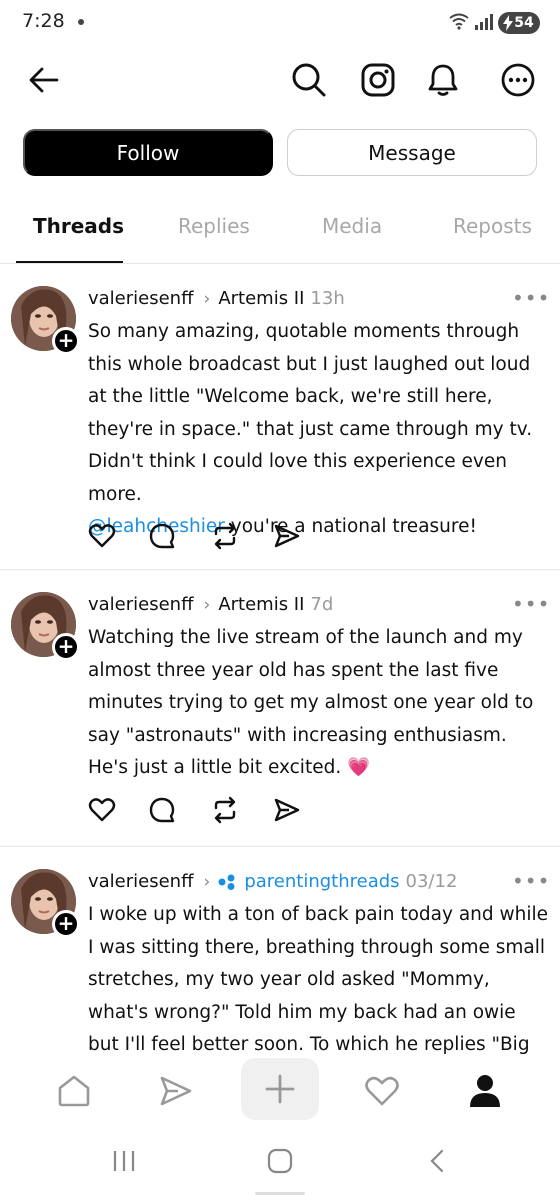 This screenshot has height=1200, width=560. I want to click on active-tab-indicator, so click(69, 262).